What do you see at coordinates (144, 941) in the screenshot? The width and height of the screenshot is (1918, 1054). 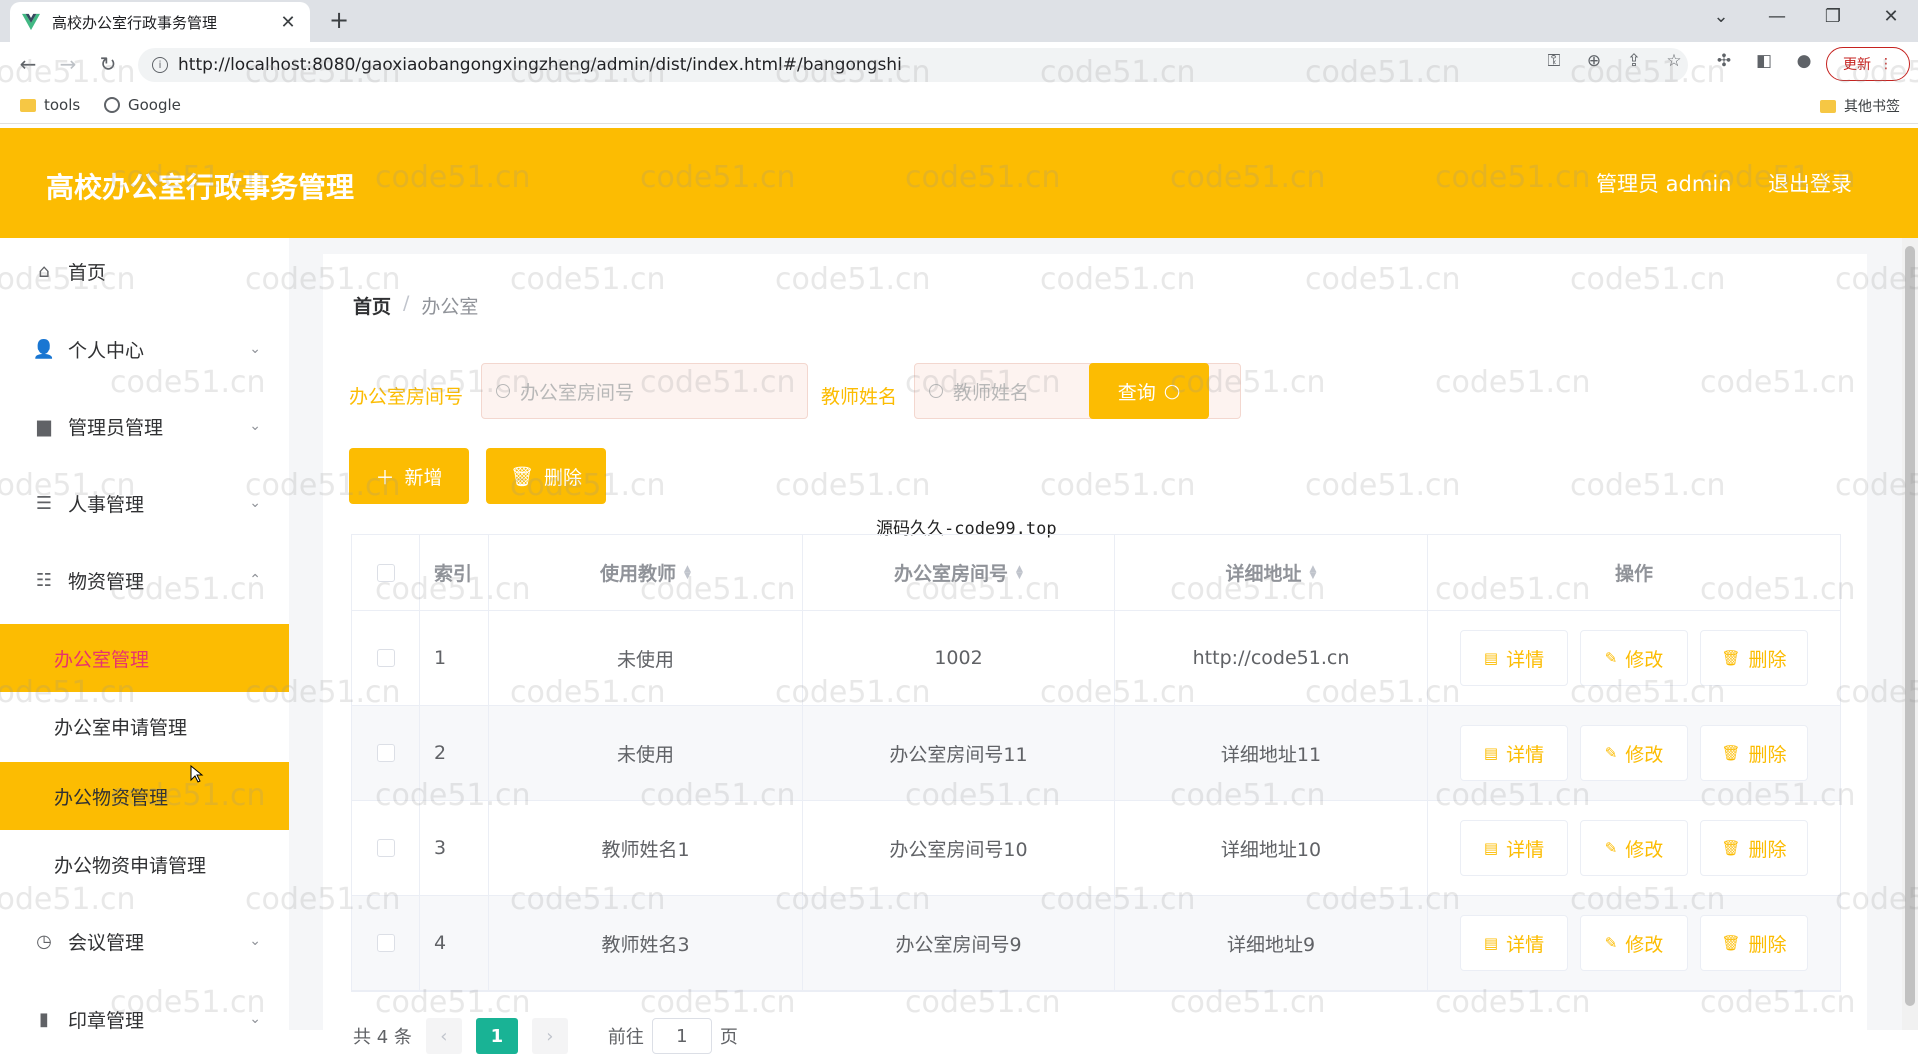 I see `sidebar-item-meetings: ◷ 会议管理 ⌄` at bounding box center [144, 941].